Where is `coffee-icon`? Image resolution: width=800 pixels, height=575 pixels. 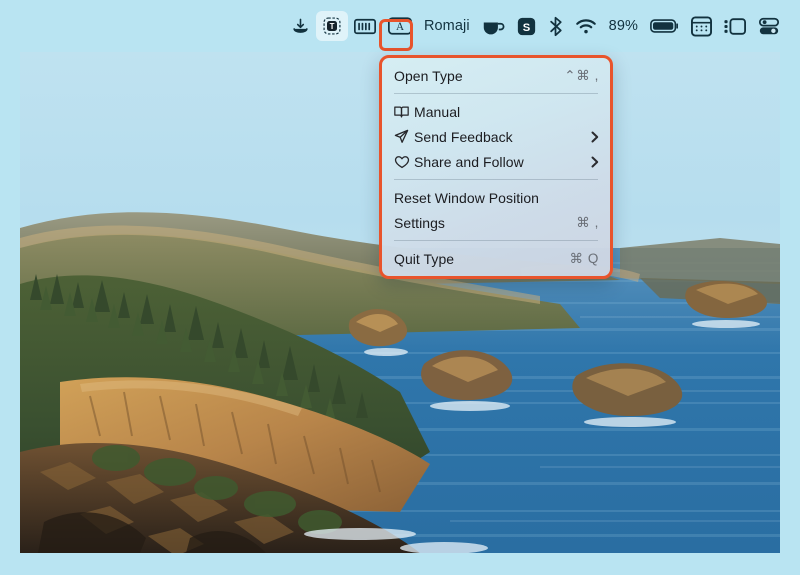 coffee-icon is located at coordinates (493, 26).